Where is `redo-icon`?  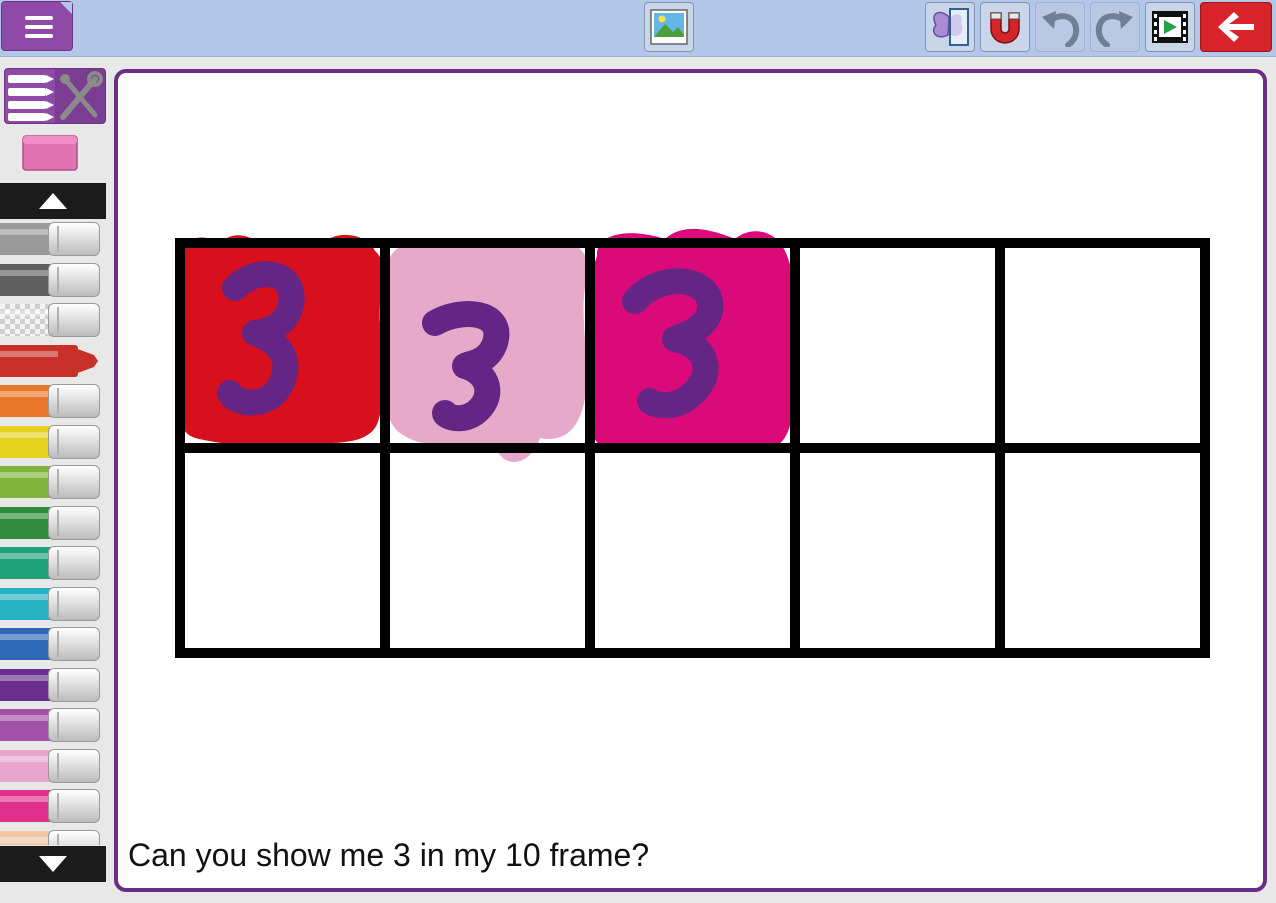 redo-icon is located at coordinates (1114, 29).